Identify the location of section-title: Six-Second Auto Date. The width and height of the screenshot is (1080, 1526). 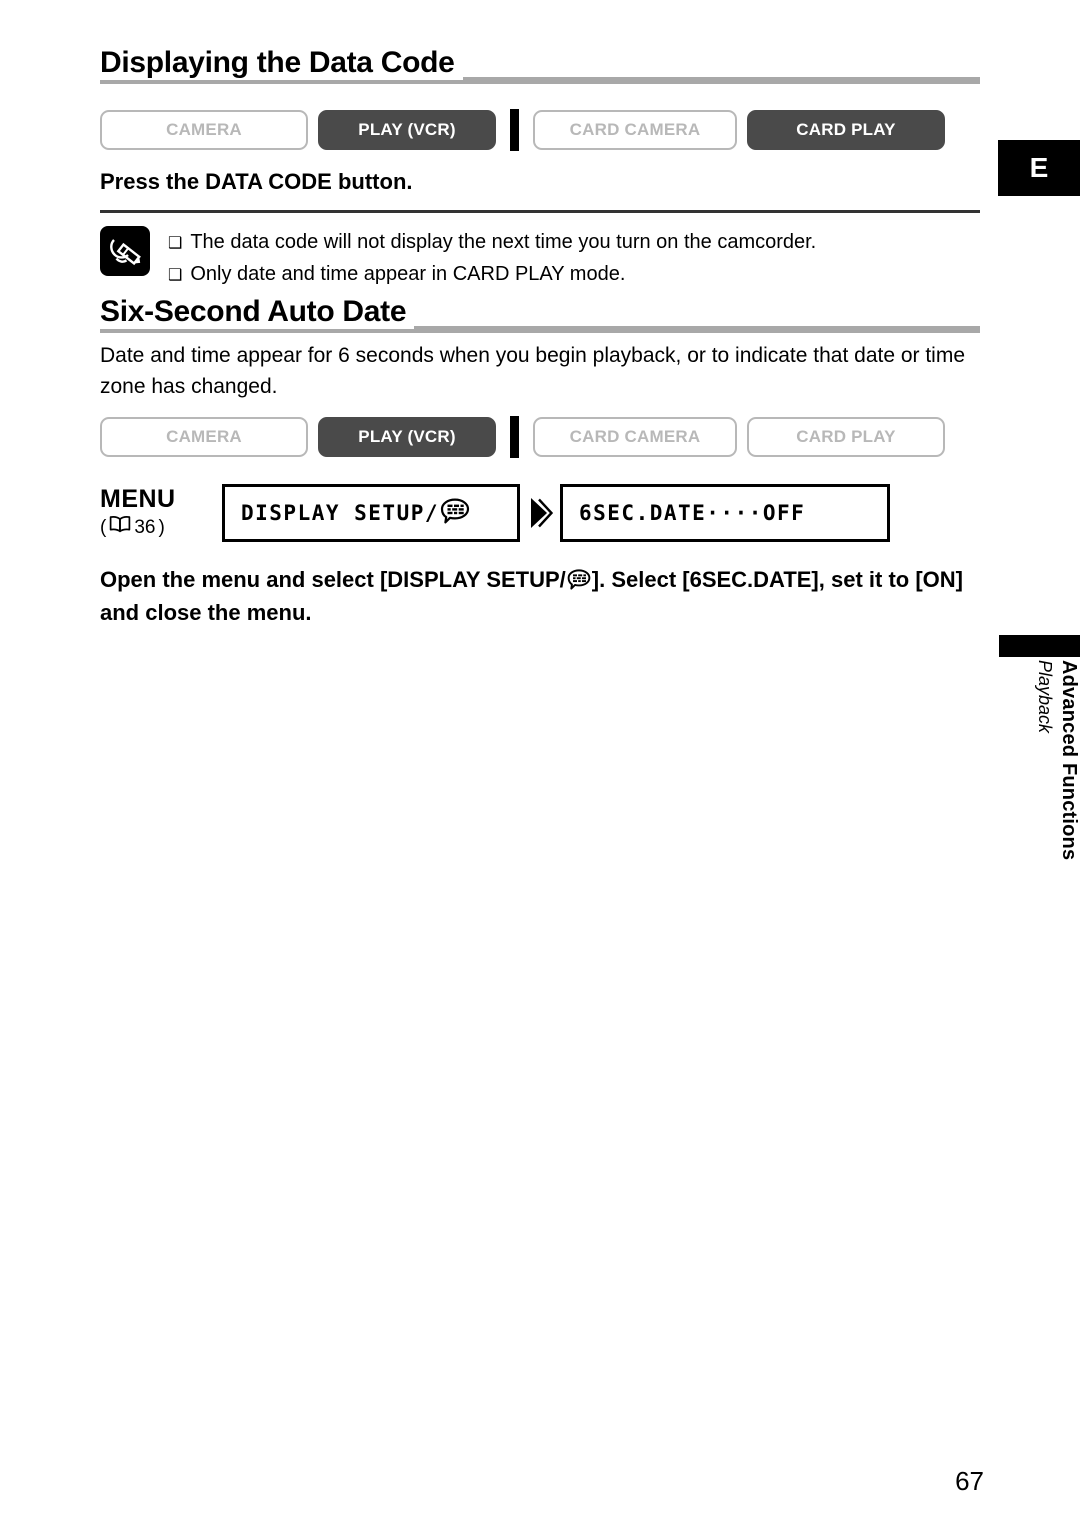
(257, 312).